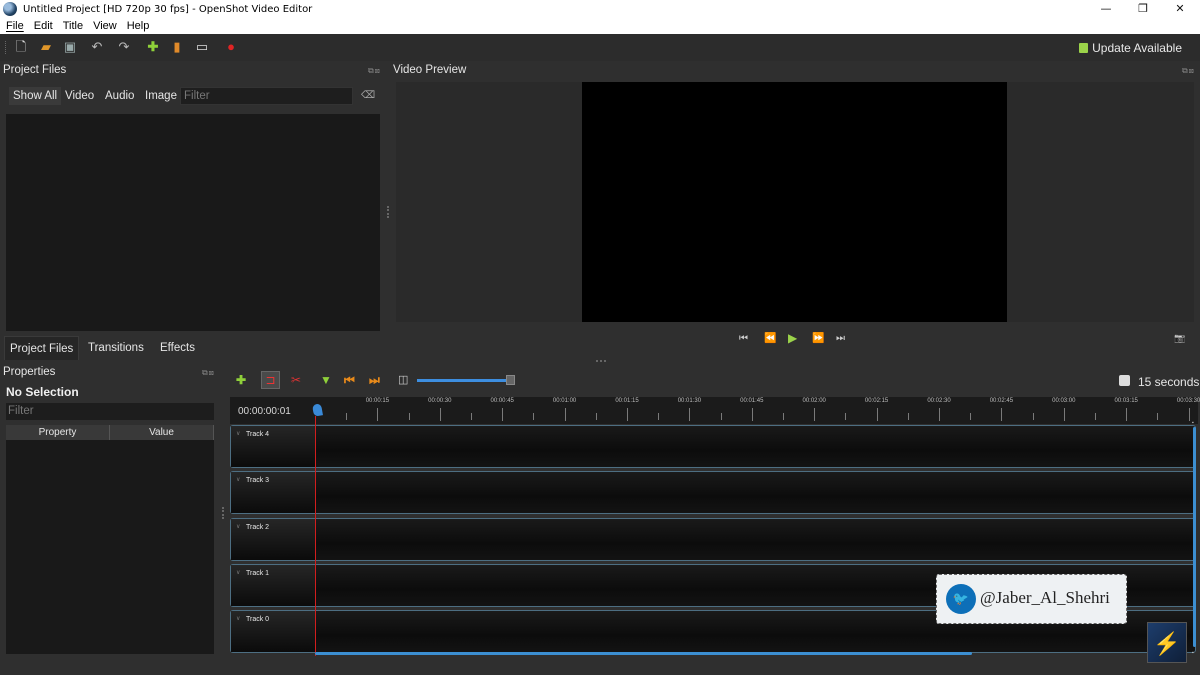 The width and height of the screenshot is (1200, 675). What do you see at coordinates (104, 26) in the screenshot?
I see `menu-view: View` at bounding box center [104, 26].